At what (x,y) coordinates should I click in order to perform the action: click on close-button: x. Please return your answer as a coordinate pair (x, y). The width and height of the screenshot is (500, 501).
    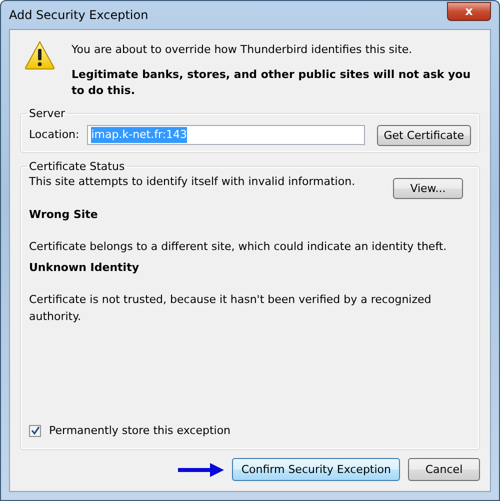
    Looking at the image, I should click on (469, 11).